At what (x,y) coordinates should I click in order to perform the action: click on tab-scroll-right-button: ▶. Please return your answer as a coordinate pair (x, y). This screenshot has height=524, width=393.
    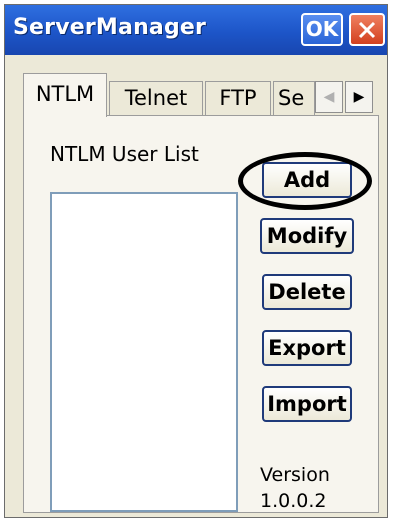
    Looking at the image, I should click on (359, 97).